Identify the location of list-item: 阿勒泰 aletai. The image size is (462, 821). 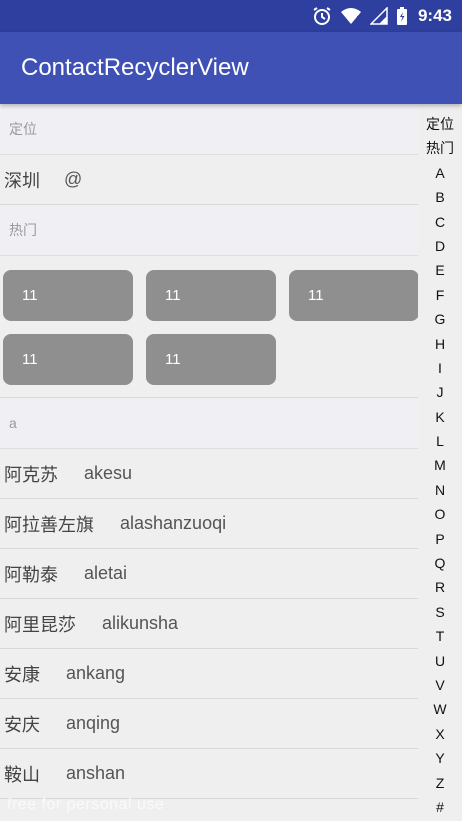
(209, 574).